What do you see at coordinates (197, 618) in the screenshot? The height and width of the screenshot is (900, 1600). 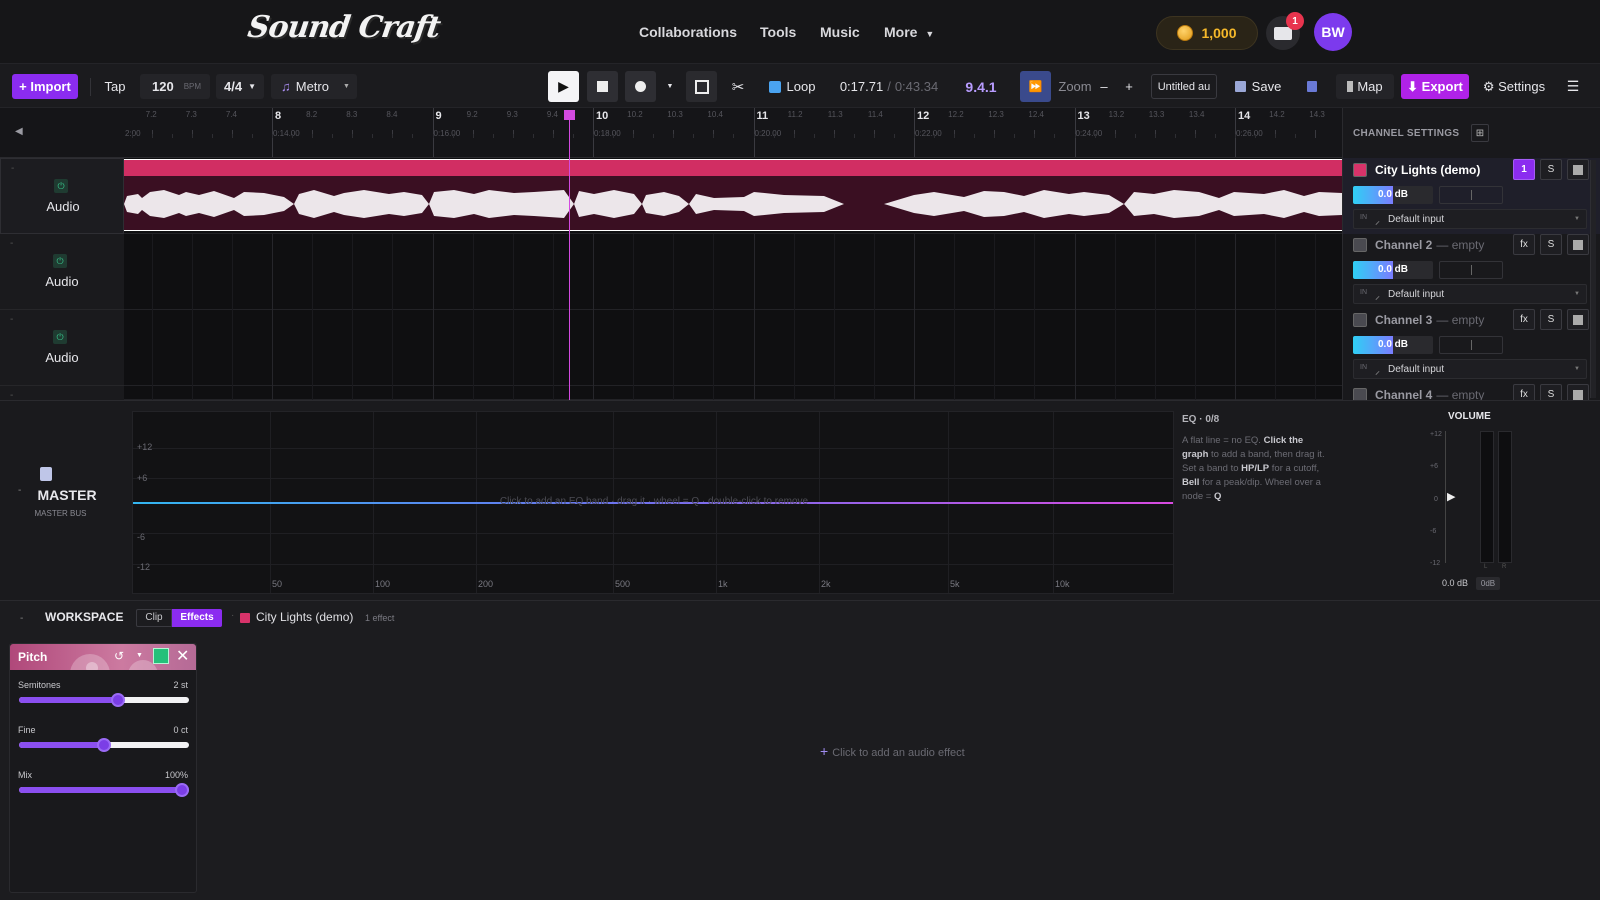 I see `tab-effects: Effects` at bounding box center [197, 618].